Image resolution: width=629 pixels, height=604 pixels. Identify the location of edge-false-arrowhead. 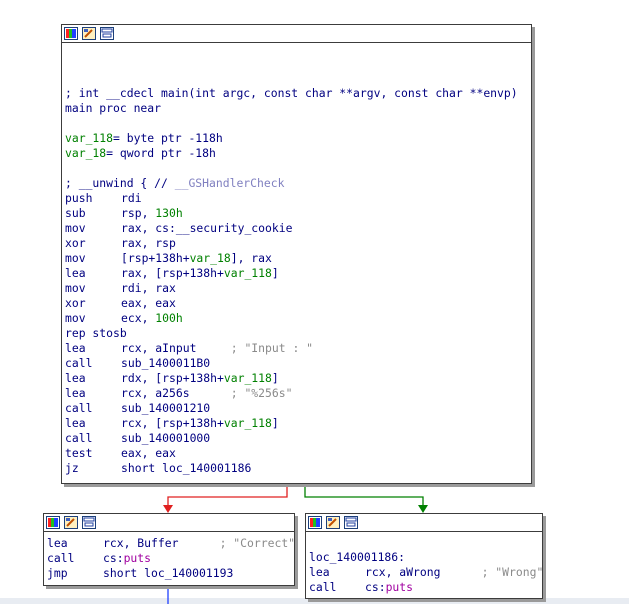
(168, 509).